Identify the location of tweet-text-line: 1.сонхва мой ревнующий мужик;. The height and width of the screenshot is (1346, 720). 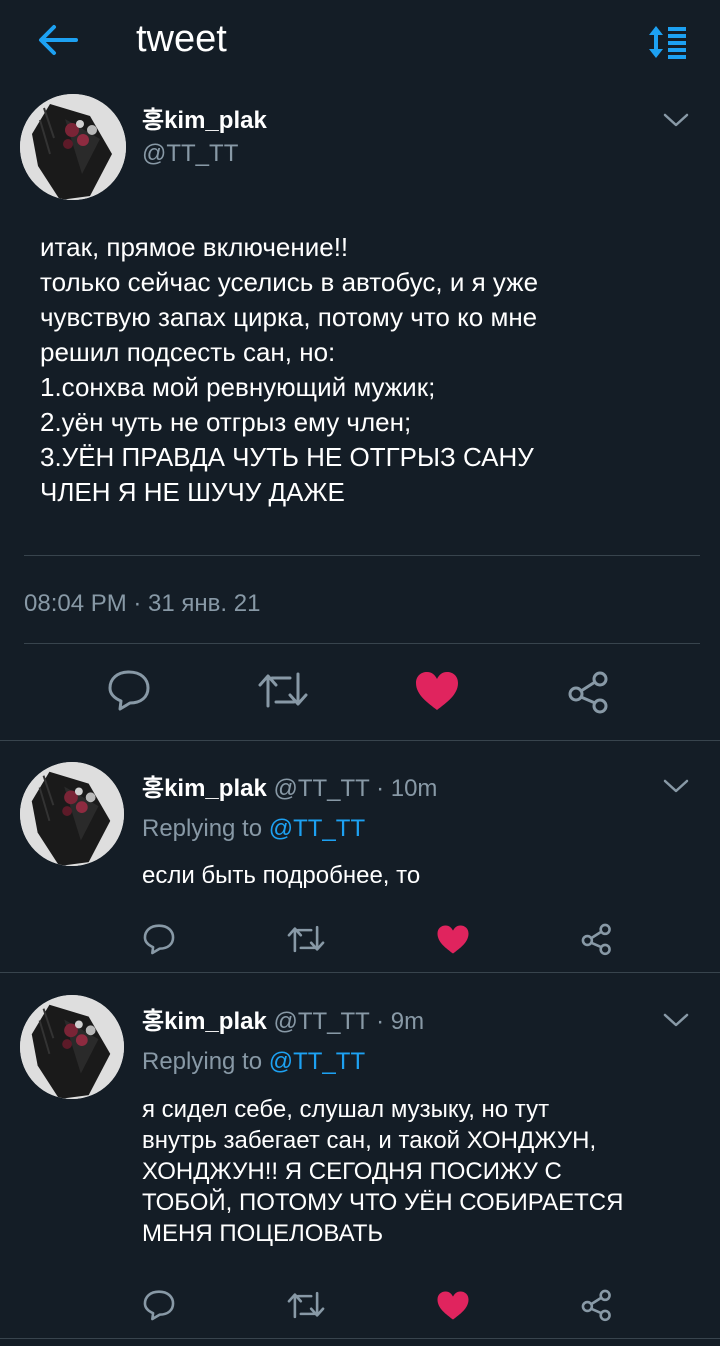
(238, 387).